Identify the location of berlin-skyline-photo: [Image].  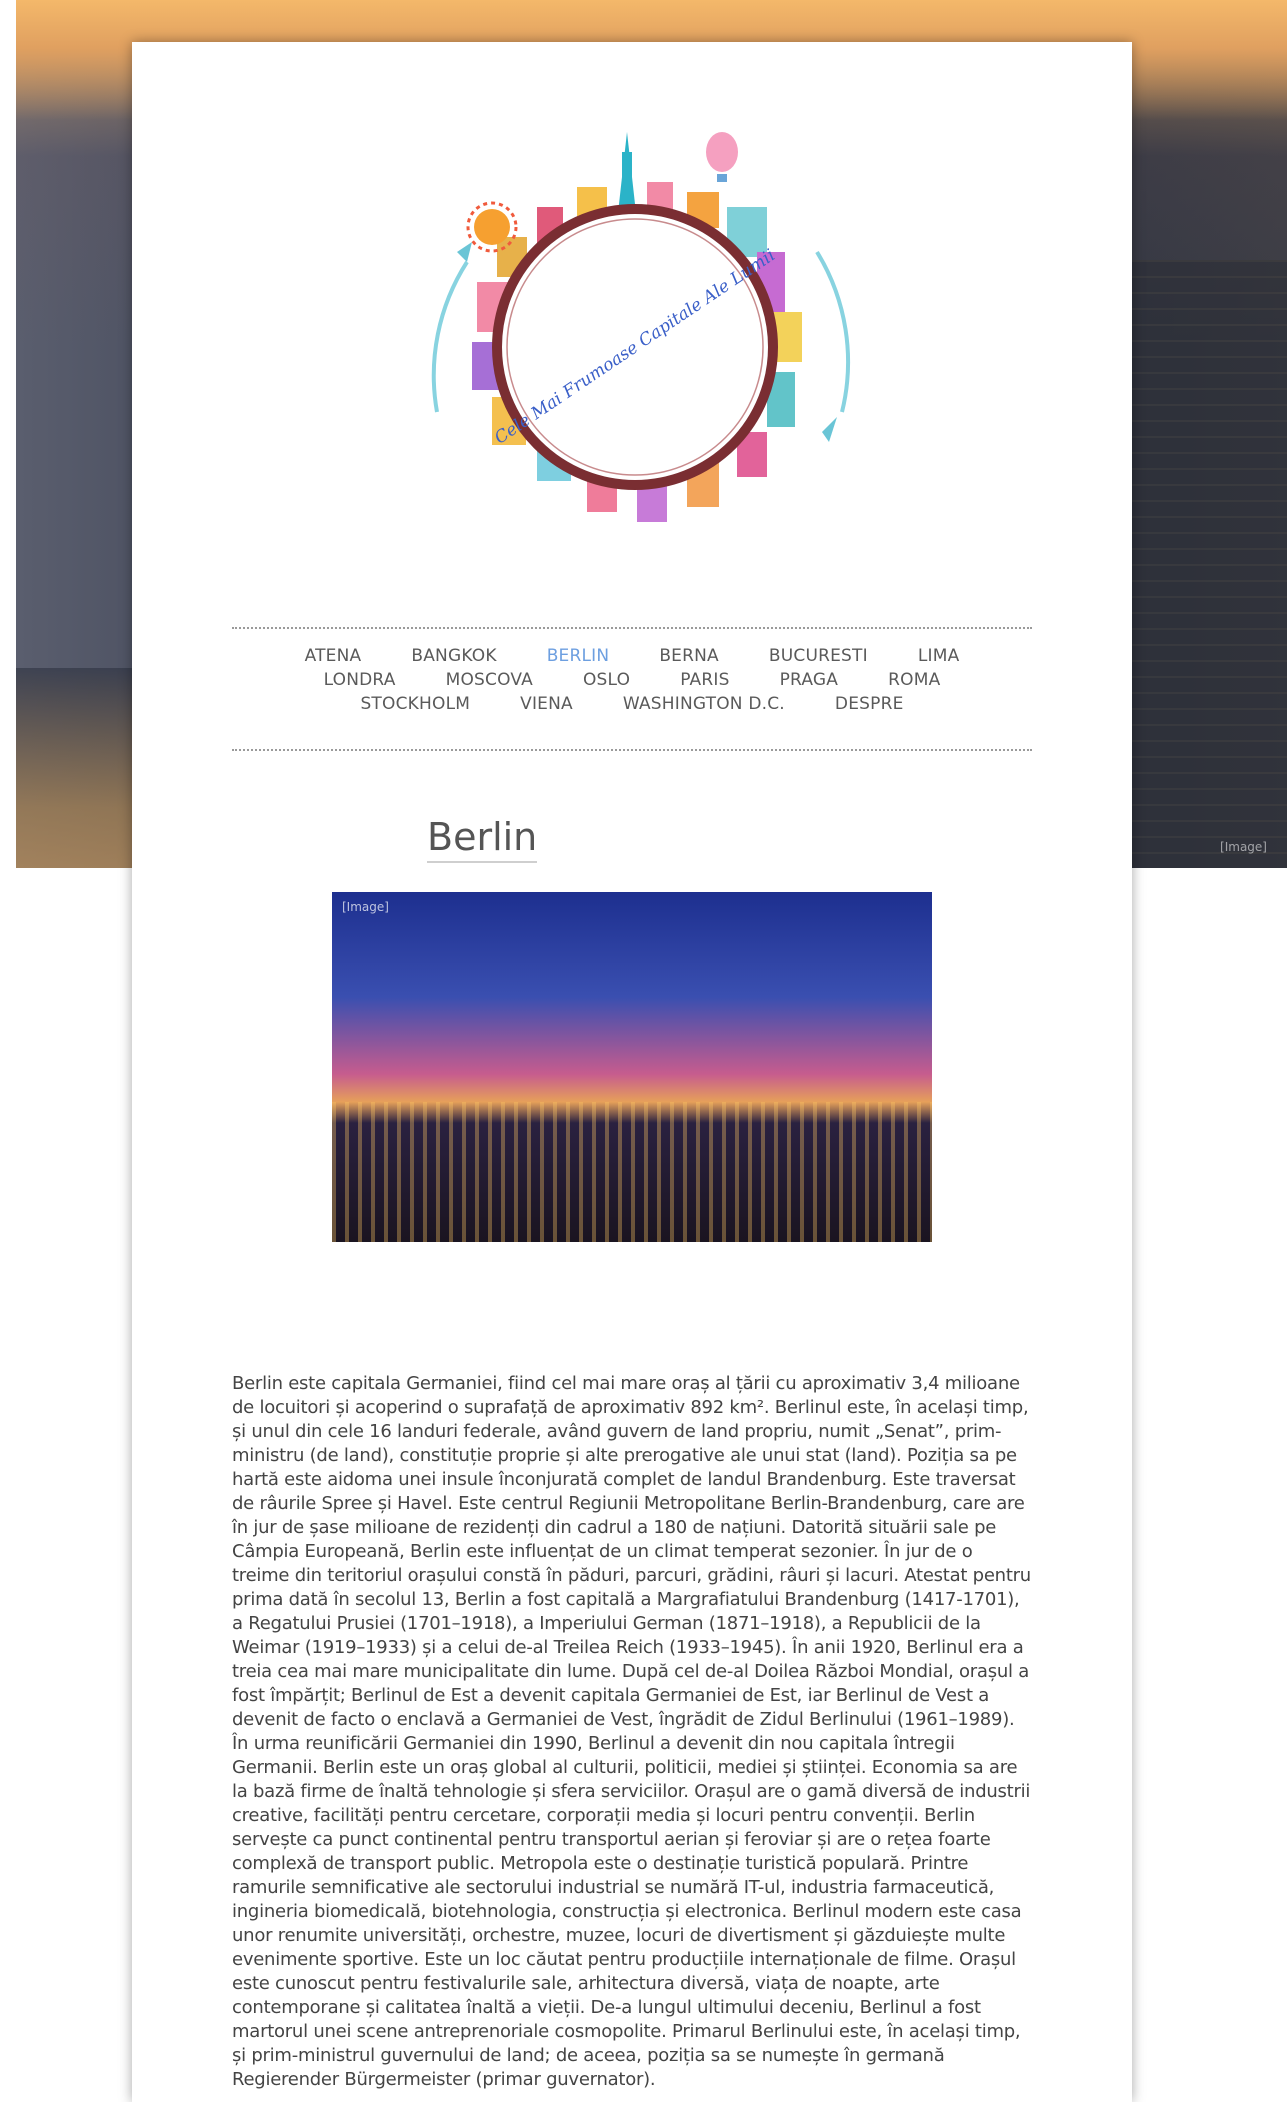
(632, 1067).